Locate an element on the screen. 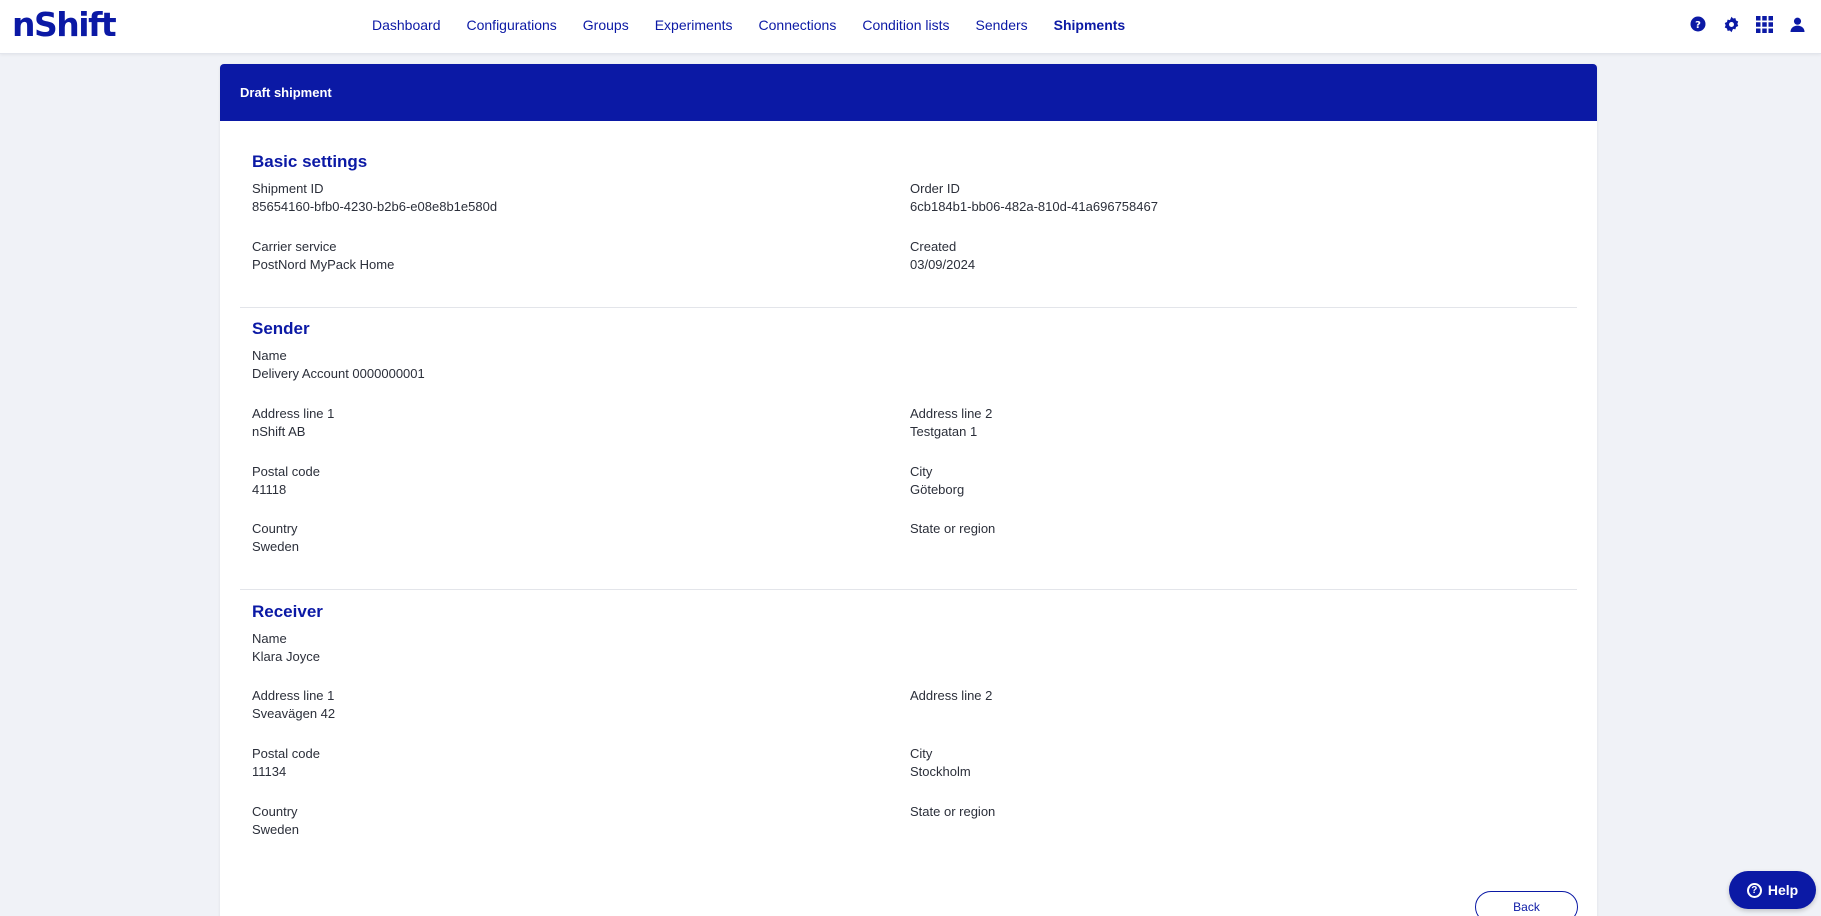  field-value: nShift AB is located at coordinates (279, 431).